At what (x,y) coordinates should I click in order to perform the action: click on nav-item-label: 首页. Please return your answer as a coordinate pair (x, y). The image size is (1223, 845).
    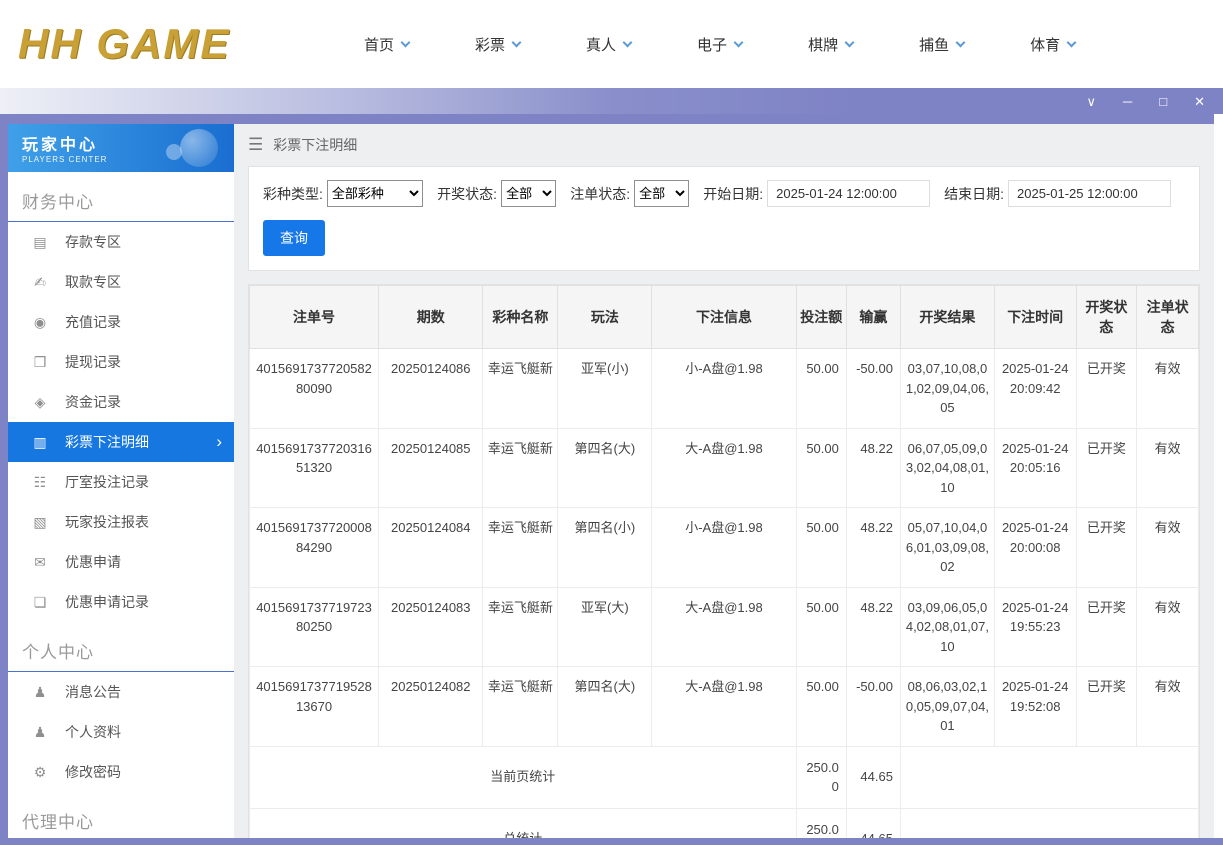
    Looking at the image, I should click on (379, 45).